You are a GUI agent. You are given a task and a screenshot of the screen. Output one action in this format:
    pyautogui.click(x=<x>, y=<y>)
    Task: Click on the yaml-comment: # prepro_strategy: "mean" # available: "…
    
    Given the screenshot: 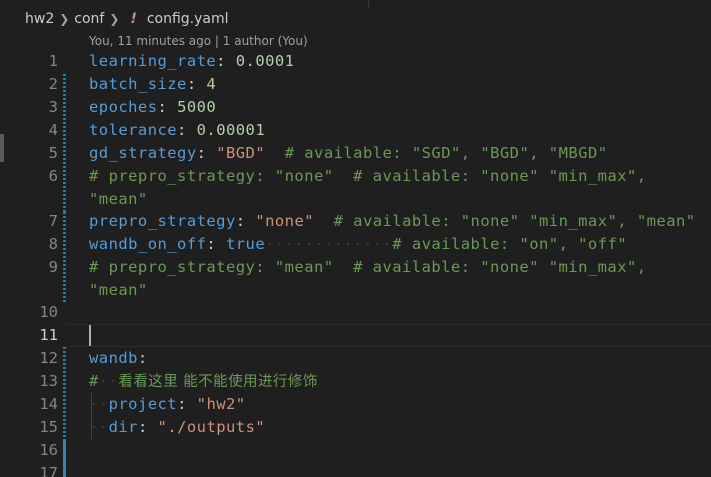 What is the action you would take?
    pyautogui.click(x=368, y=267)
    